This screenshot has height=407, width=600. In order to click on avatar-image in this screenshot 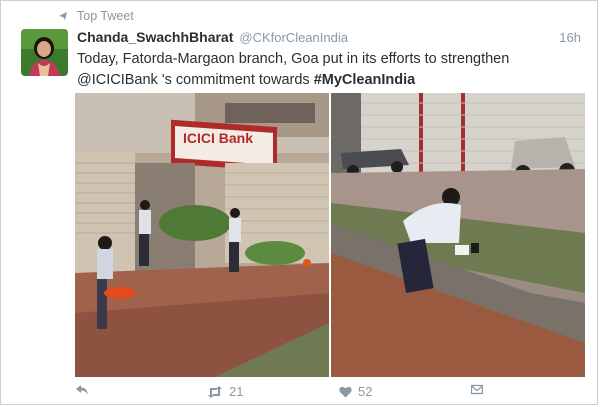, I will do `click(44, 52)`.